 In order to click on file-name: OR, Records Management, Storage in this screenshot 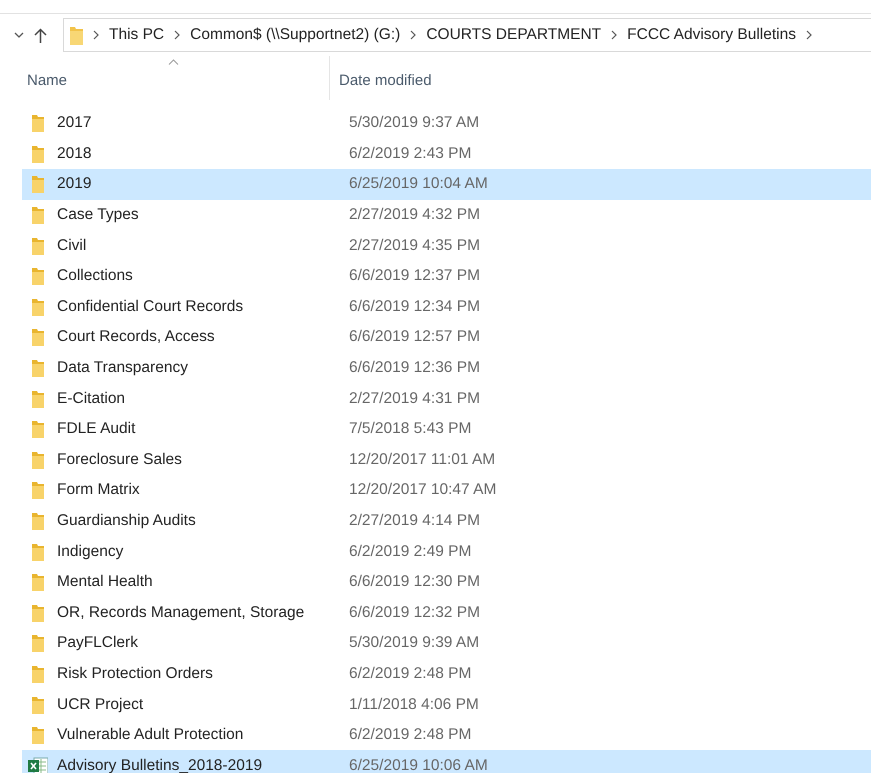, I will do `click(180, 613)`.